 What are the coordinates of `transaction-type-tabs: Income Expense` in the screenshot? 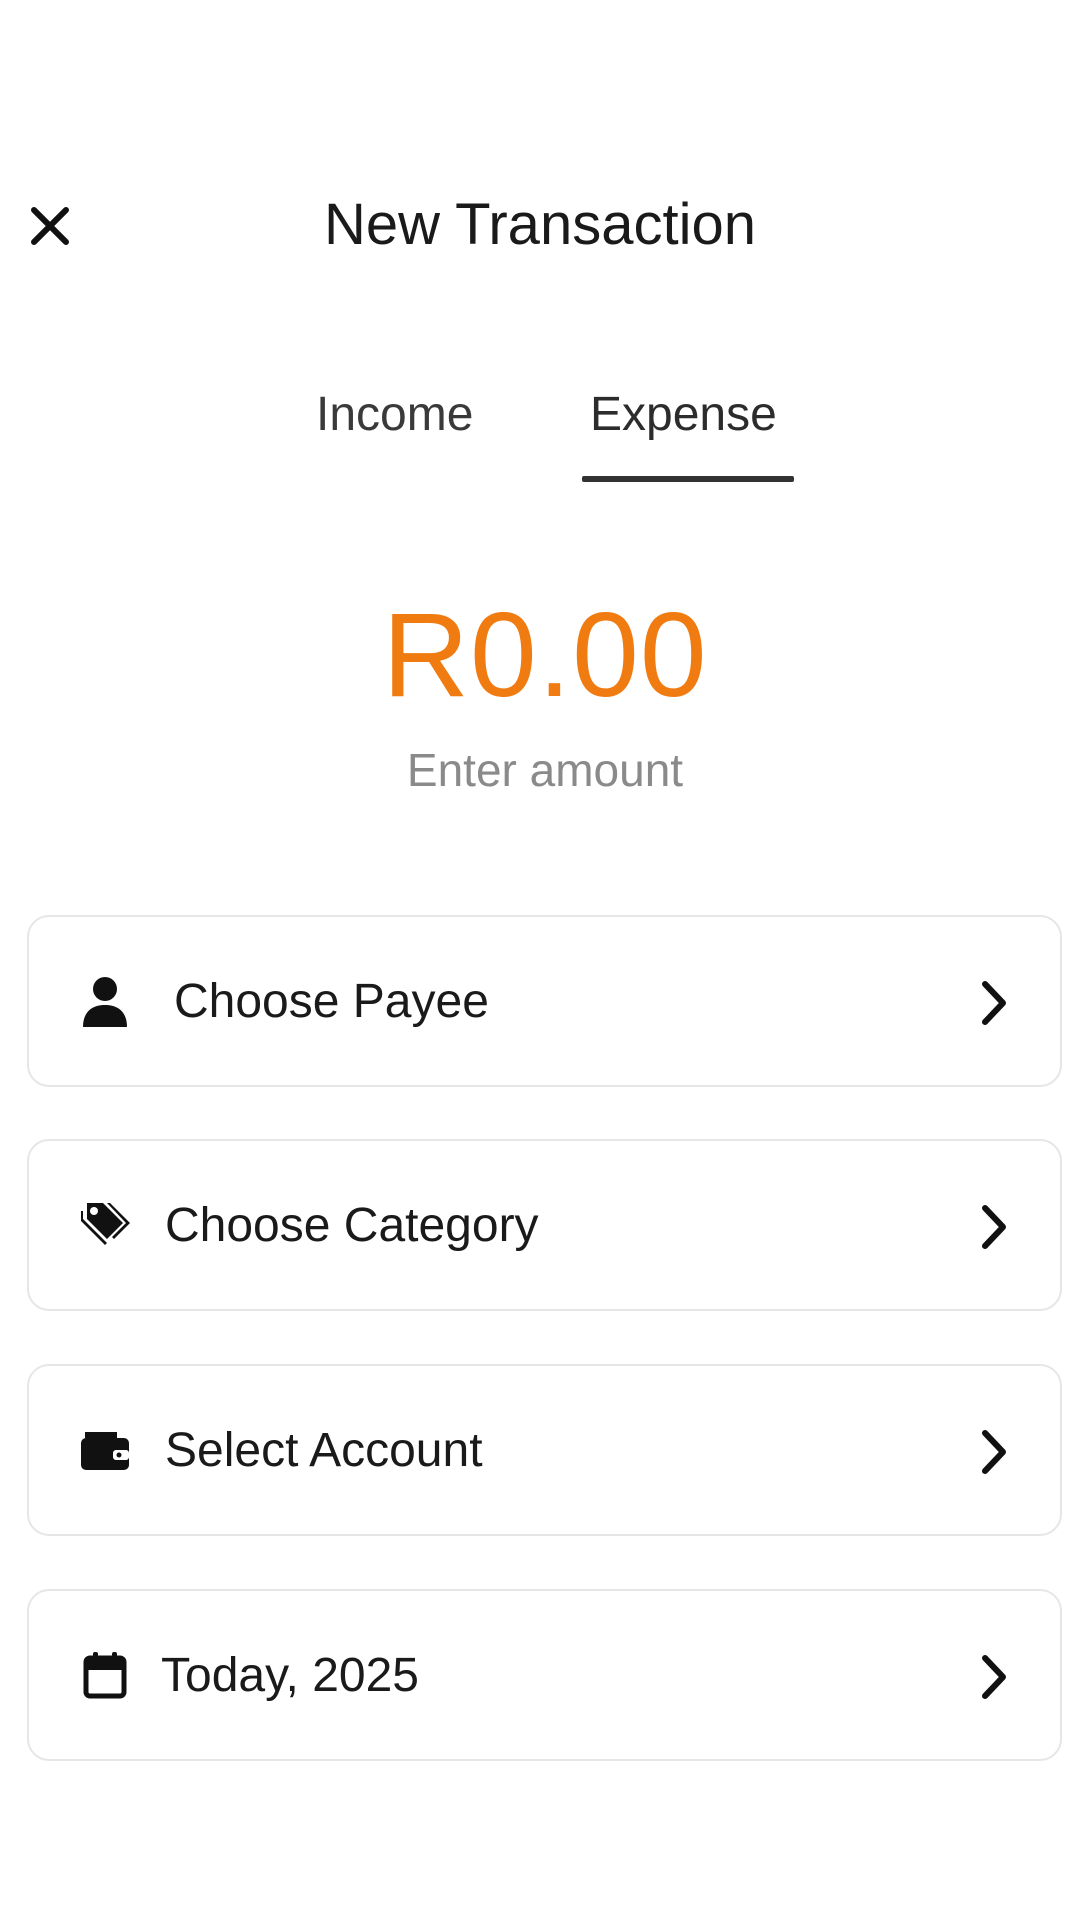 It's located at (540, 435).